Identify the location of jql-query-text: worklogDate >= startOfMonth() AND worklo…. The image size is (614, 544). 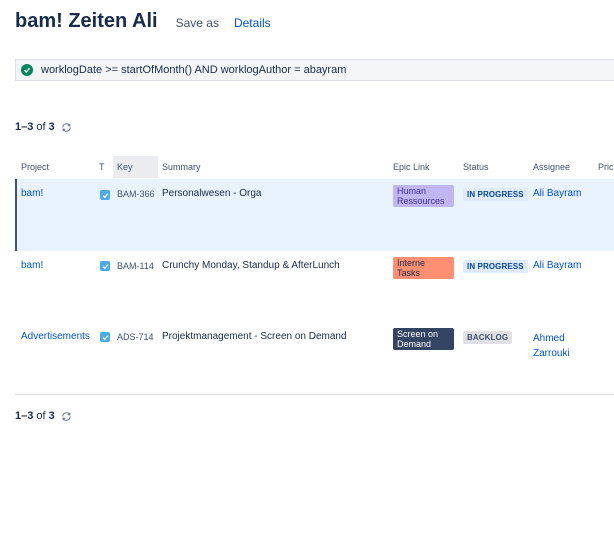
(194, 70).